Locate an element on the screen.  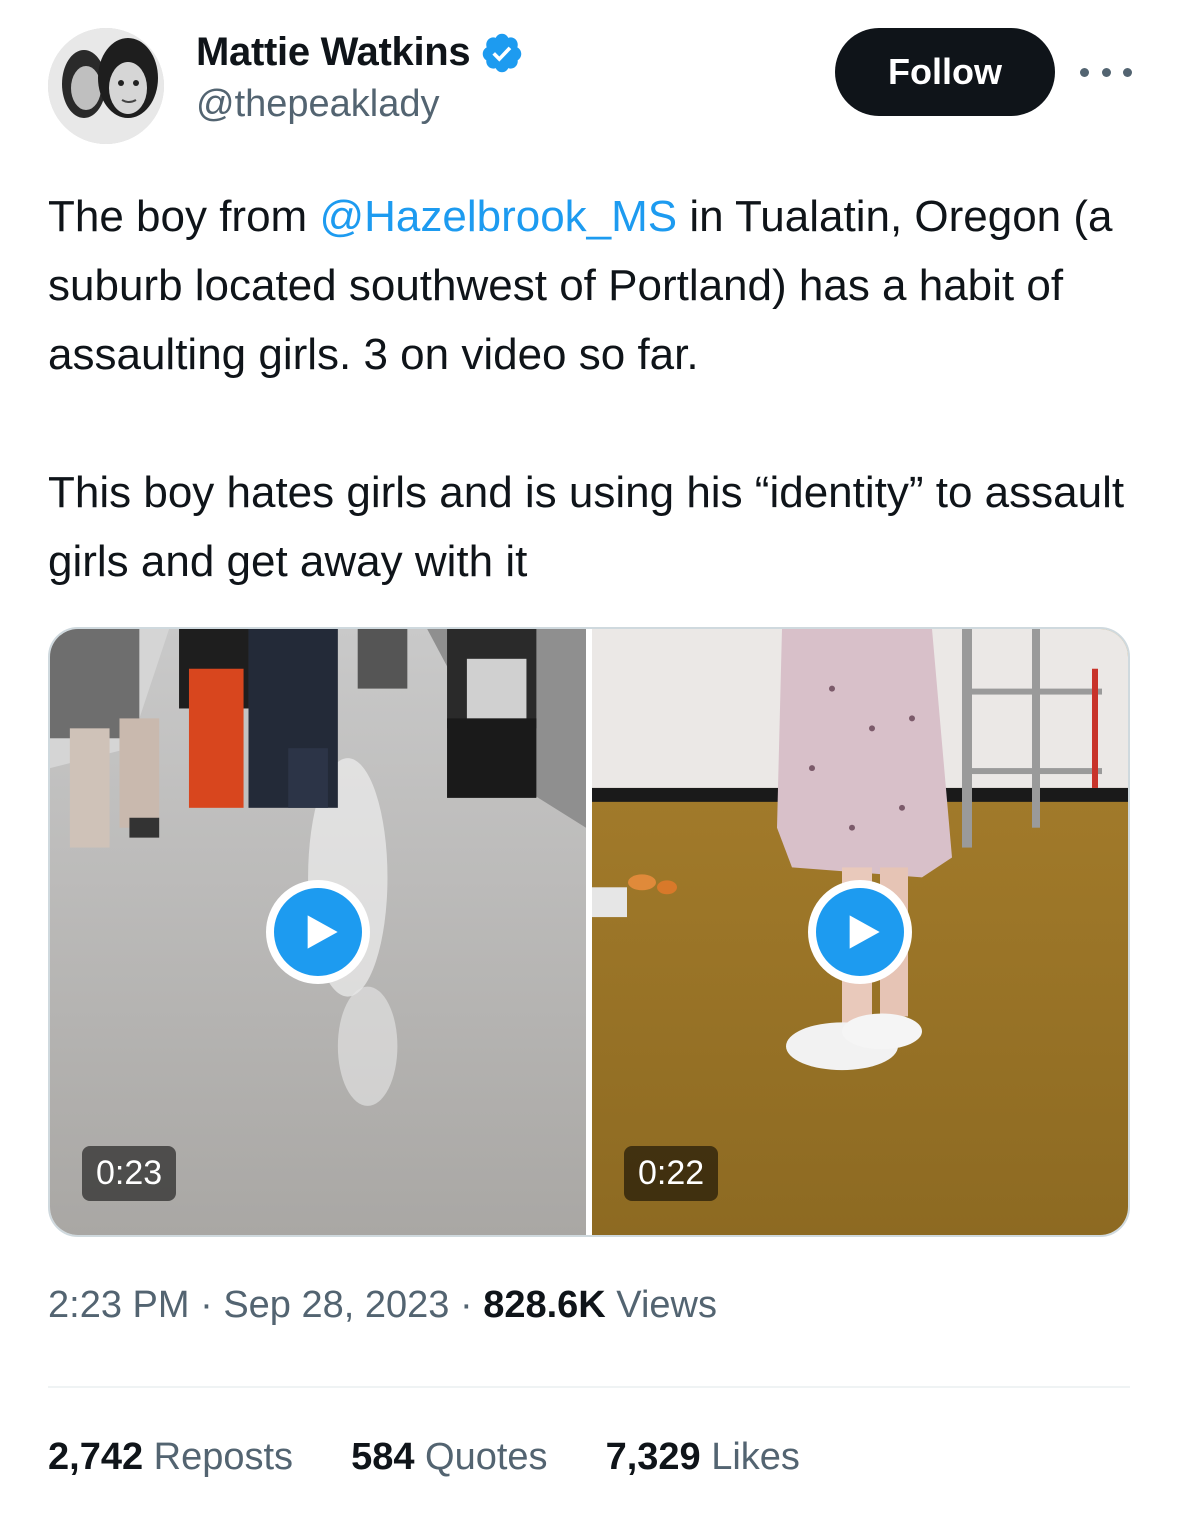
author-handle: @thepeaklady is located at coordinates (360, 104).